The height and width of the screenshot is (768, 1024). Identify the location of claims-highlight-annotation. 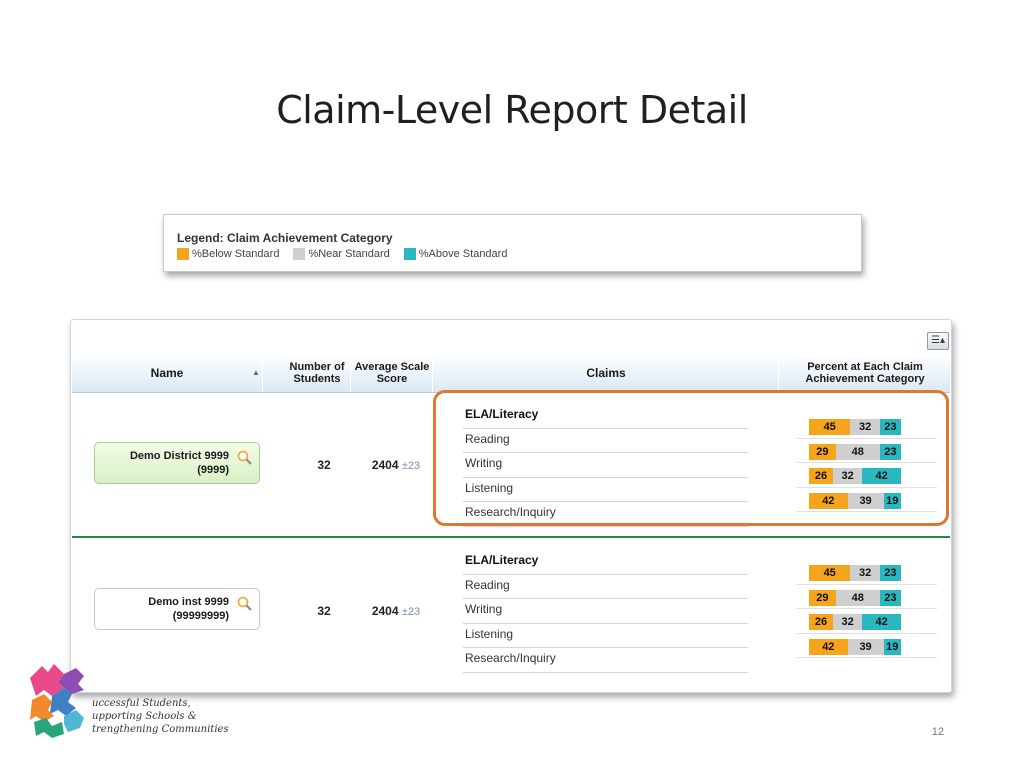
(691, 458).